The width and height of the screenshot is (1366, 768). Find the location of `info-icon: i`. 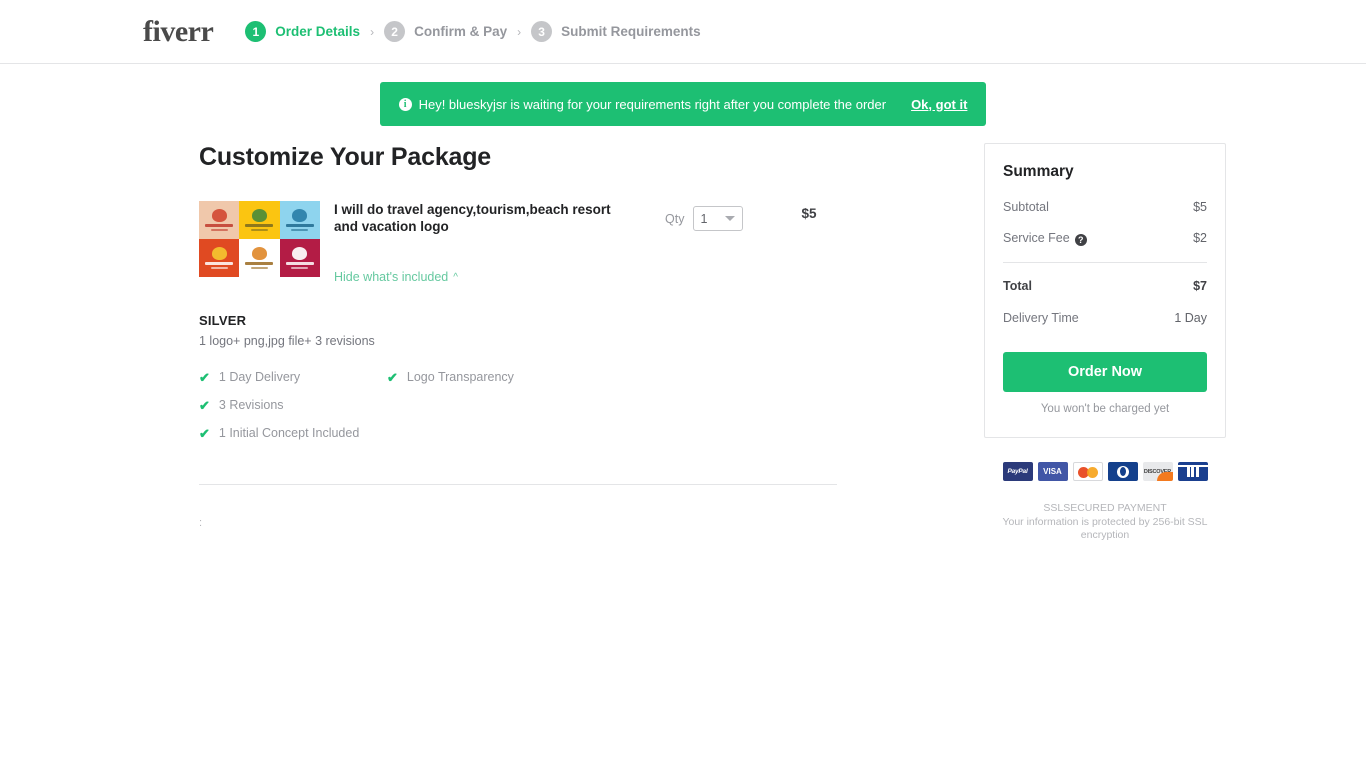

info-icon: i is located at coordinates (405, 104).